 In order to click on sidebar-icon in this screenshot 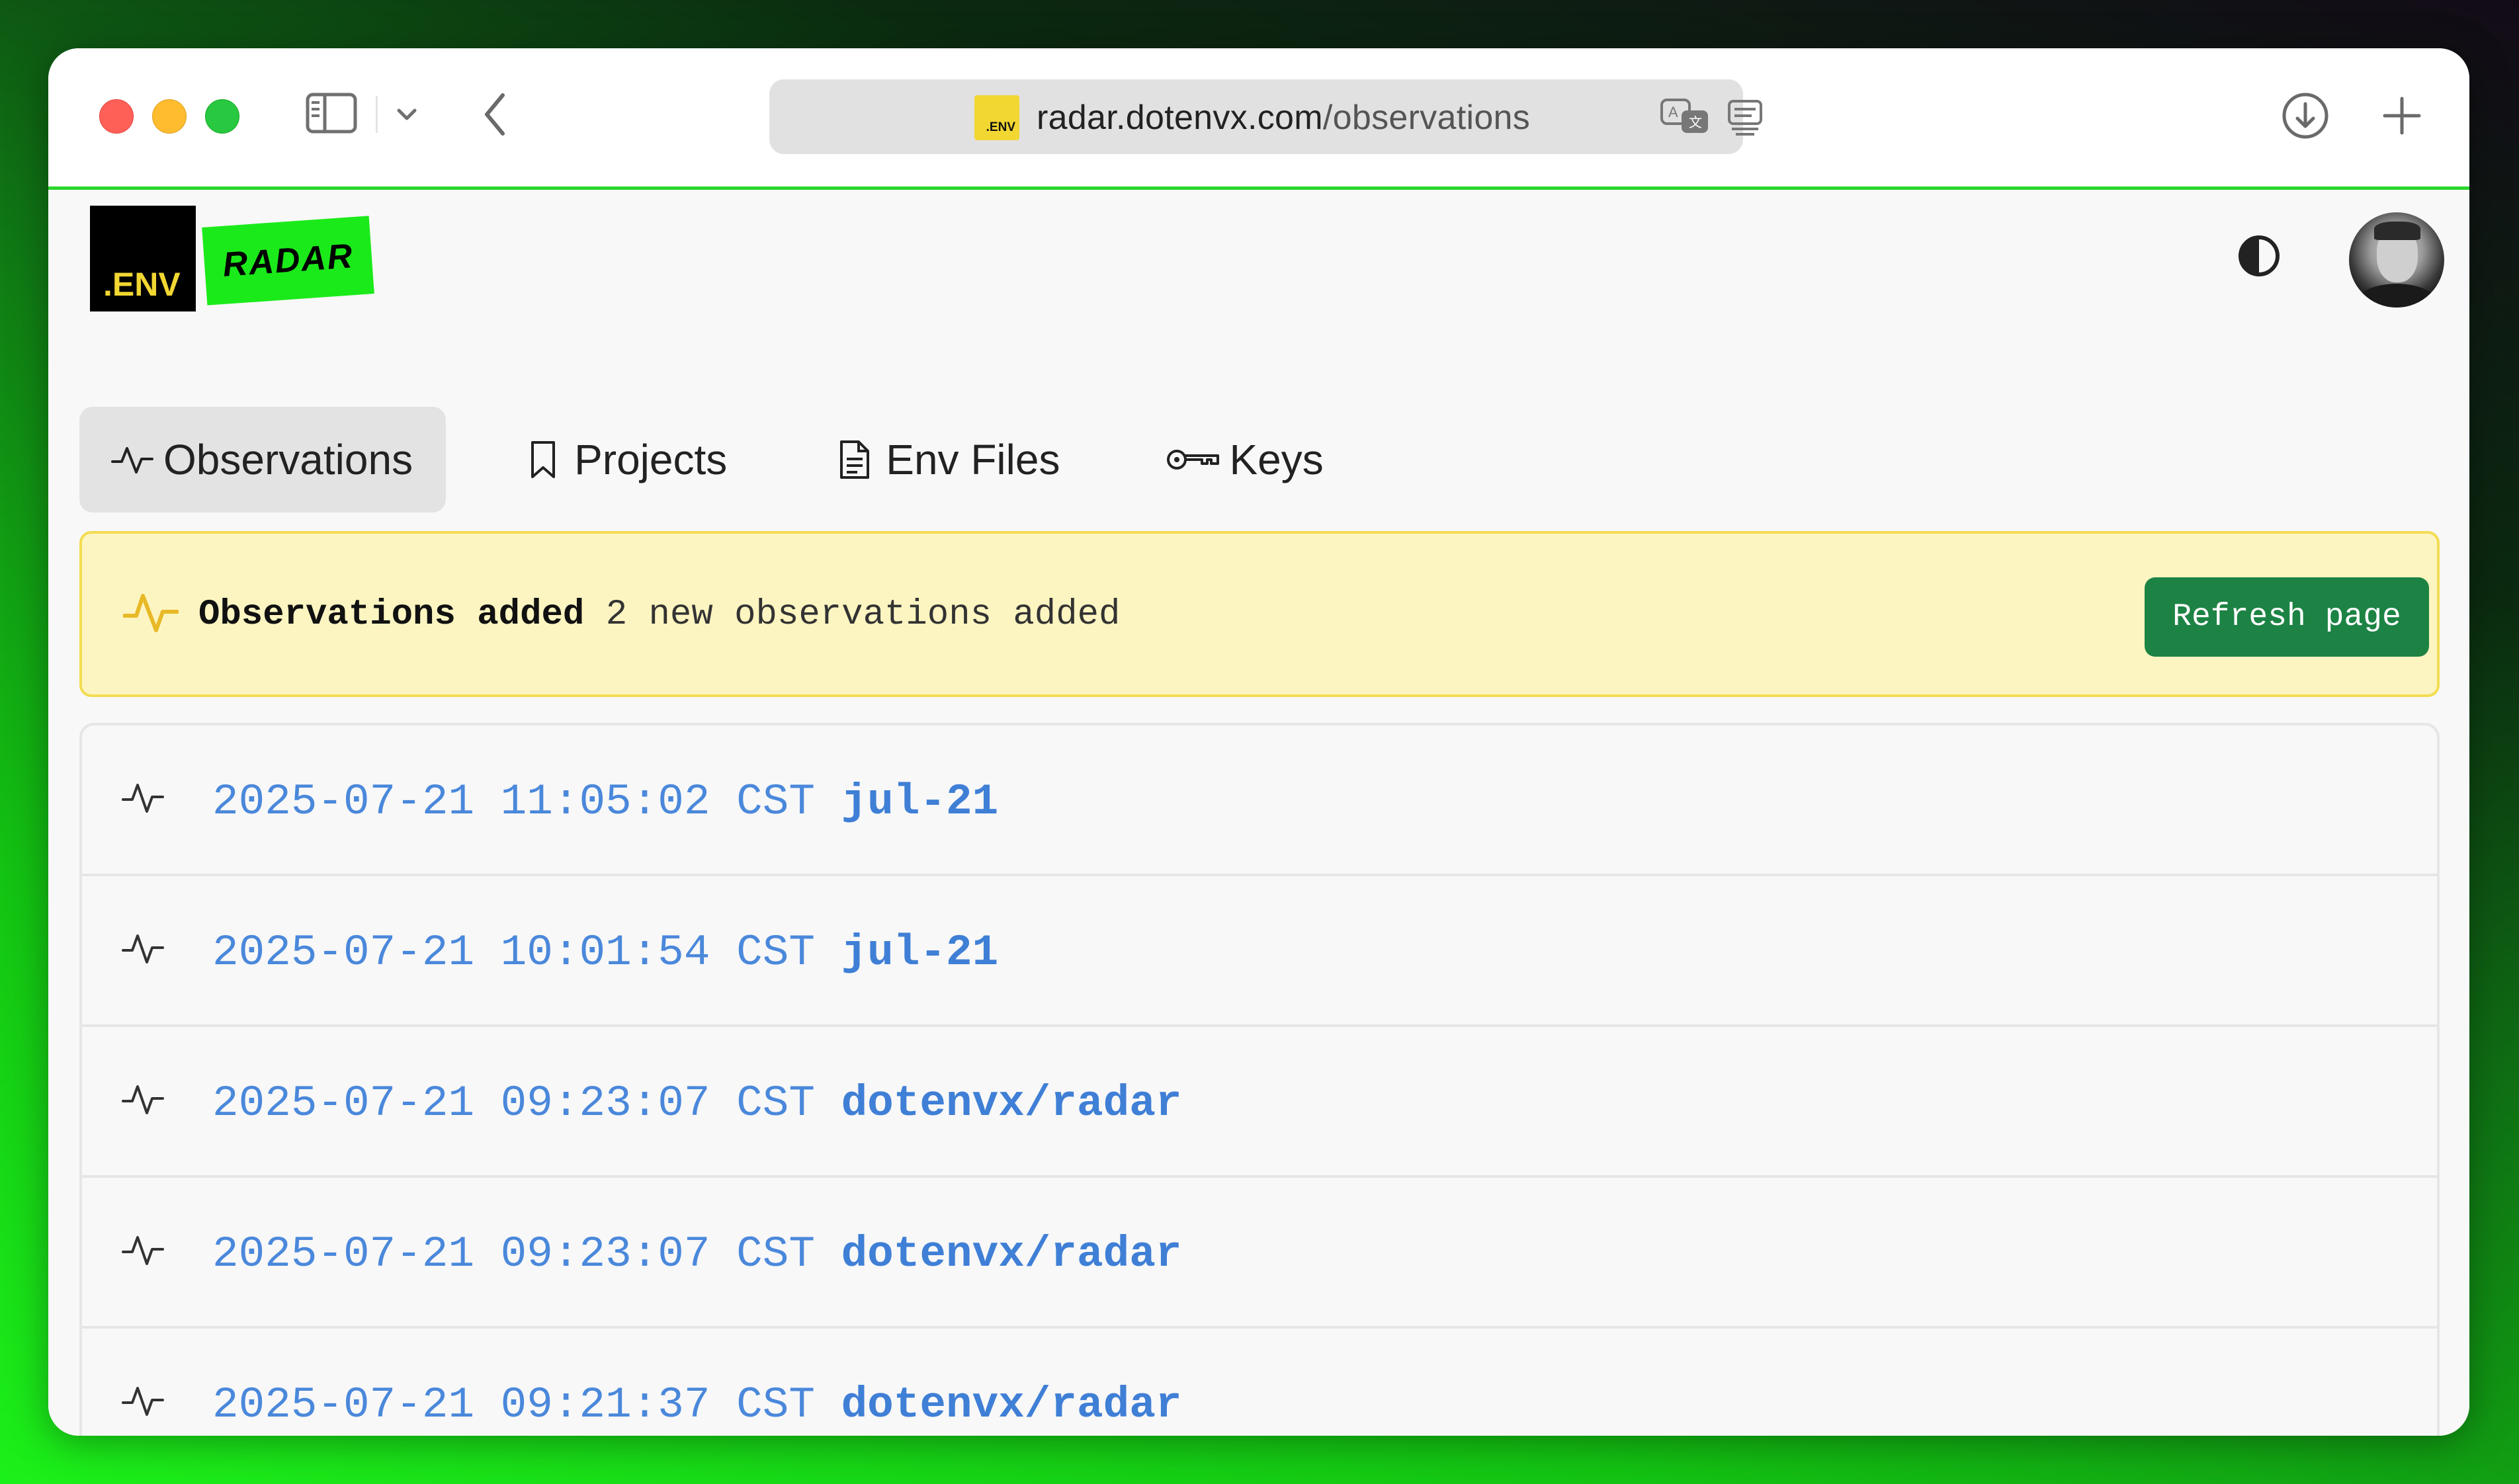, I will do `click(331, 113)`.